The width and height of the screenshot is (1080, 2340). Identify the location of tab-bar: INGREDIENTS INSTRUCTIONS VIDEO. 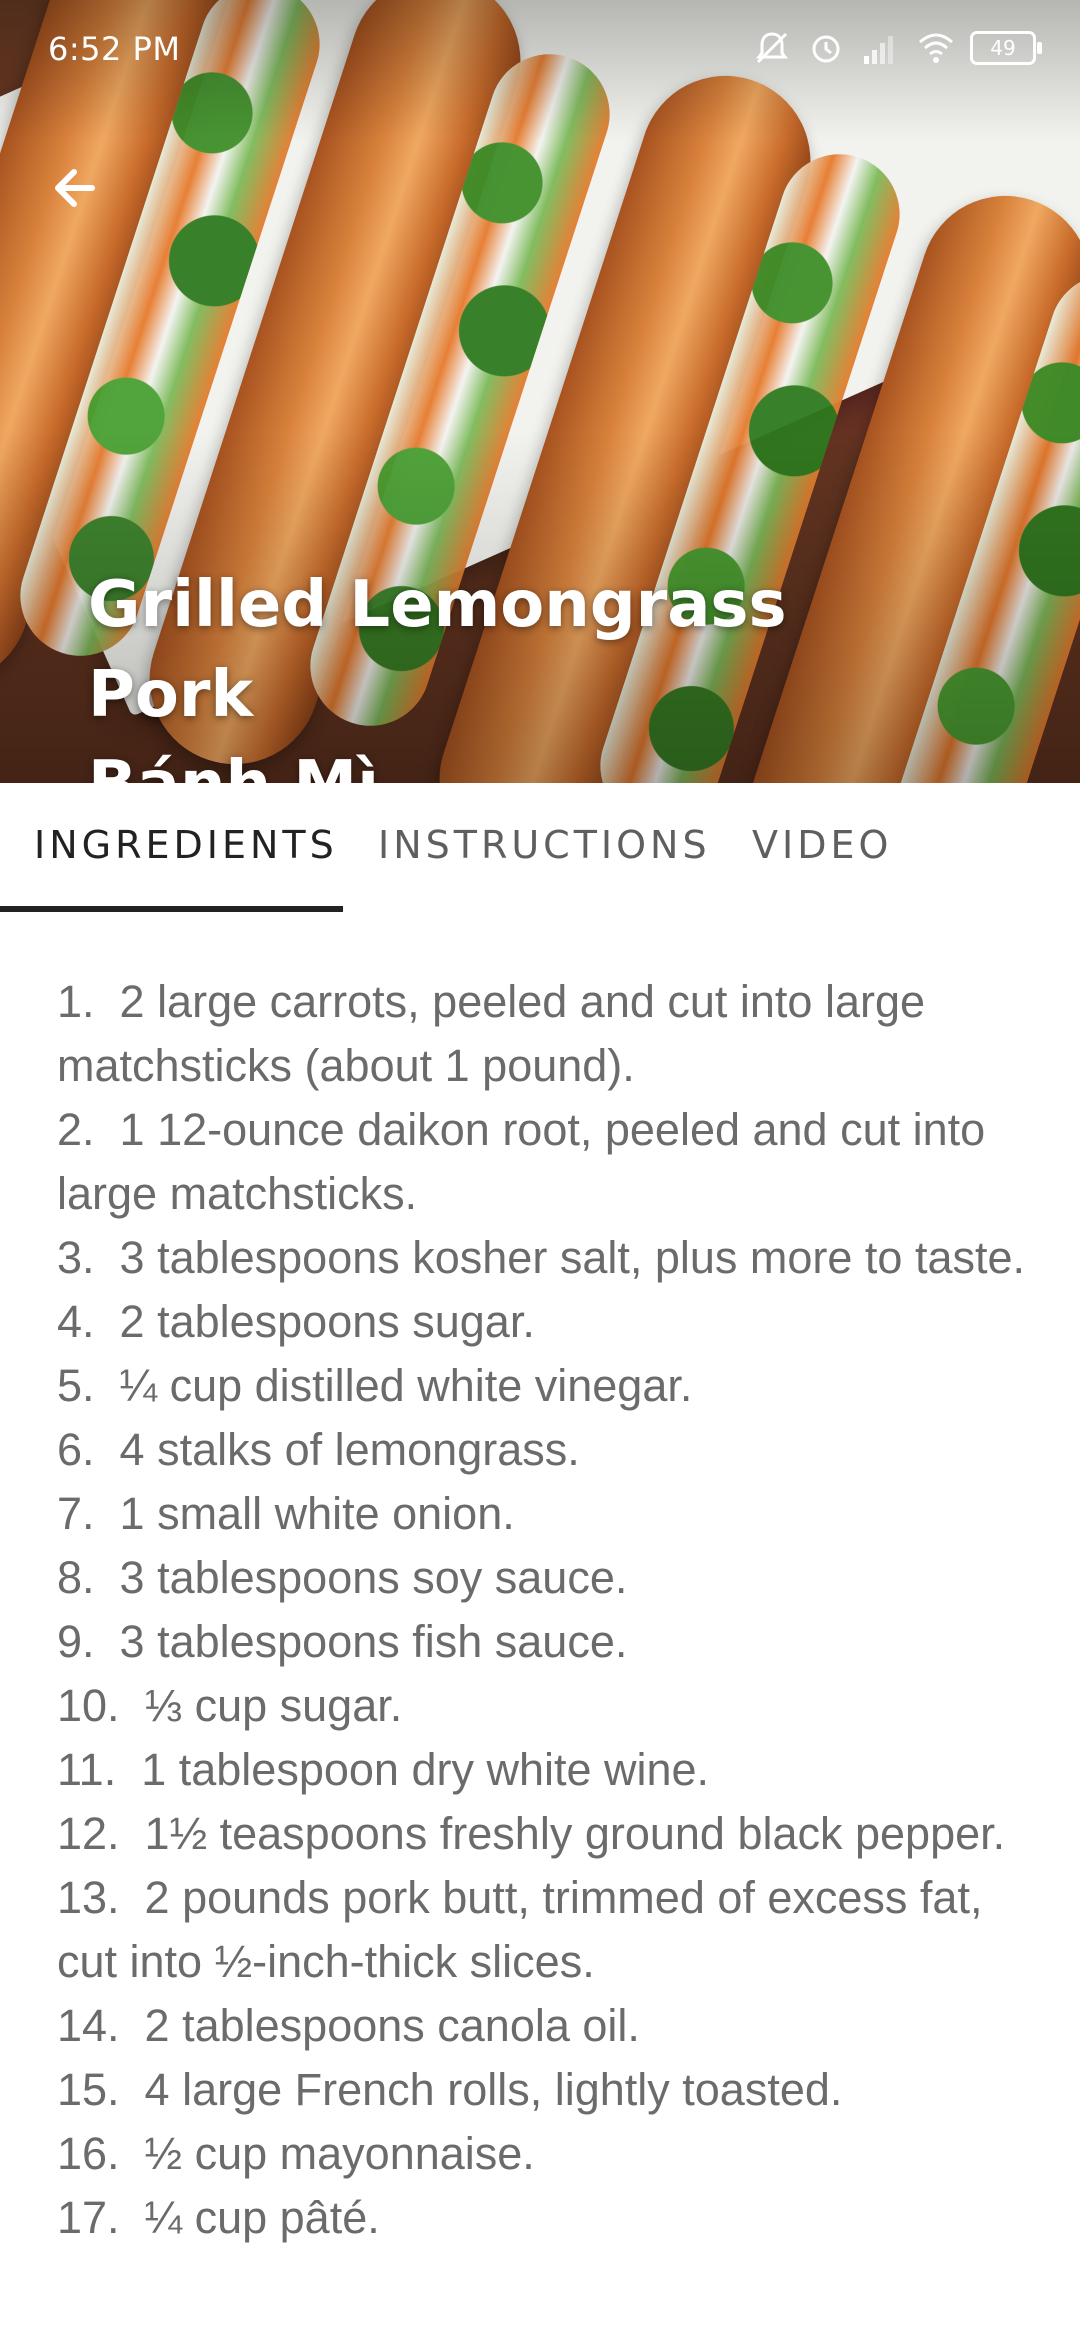
(540, 849).